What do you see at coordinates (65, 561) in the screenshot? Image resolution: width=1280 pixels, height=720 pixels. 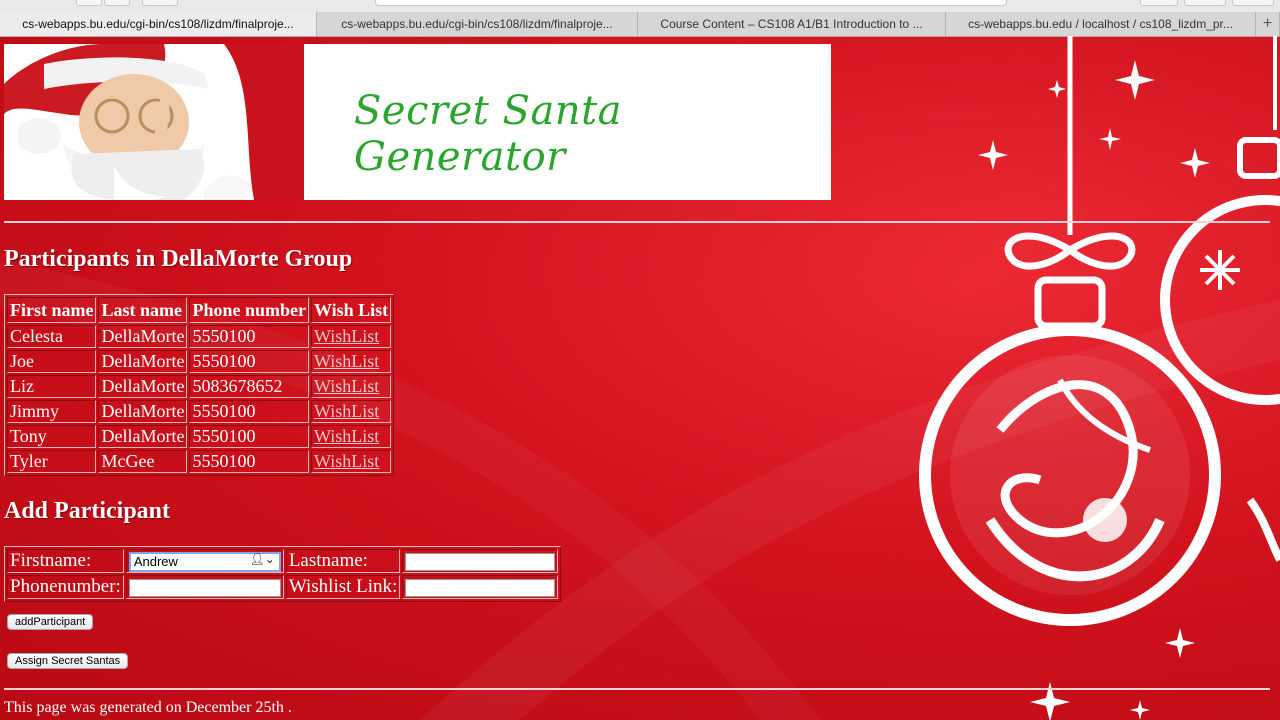 I see `firstname-label: Firstname:` at bounding box center [65, 561].